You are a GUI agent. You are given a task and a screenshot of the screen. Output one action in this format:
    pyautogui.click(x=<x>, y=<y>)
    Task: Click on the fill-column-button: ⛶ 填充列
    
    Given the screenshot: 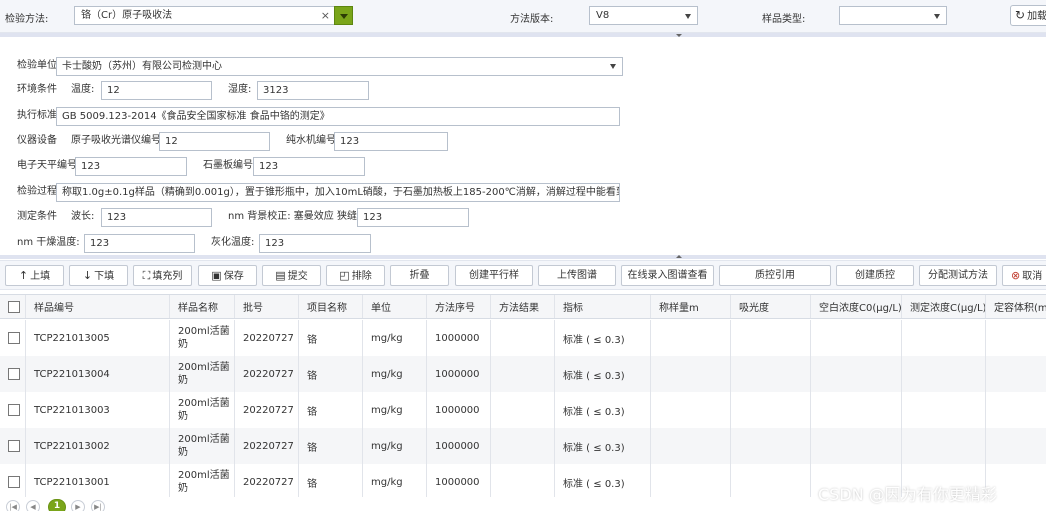 What is the action you would take?
    pyautogui.click(x=162, y=275)
    